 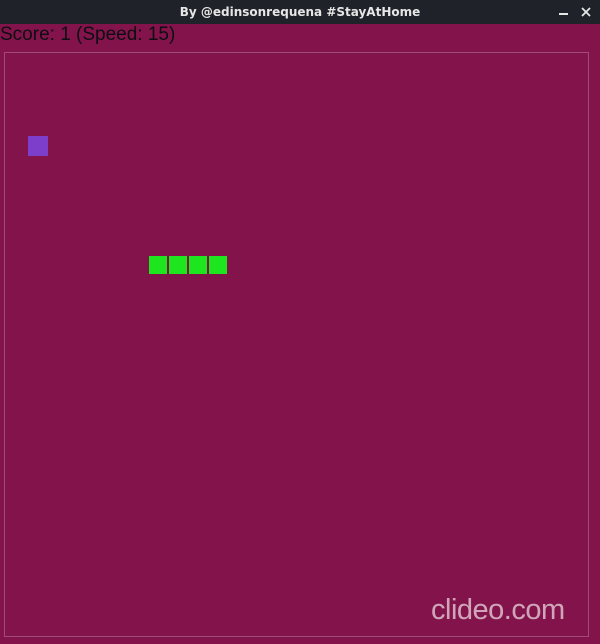 I want to click on window-titlebar: By @edinsonrequena #StayAtHome, so click(x=300, y=12).